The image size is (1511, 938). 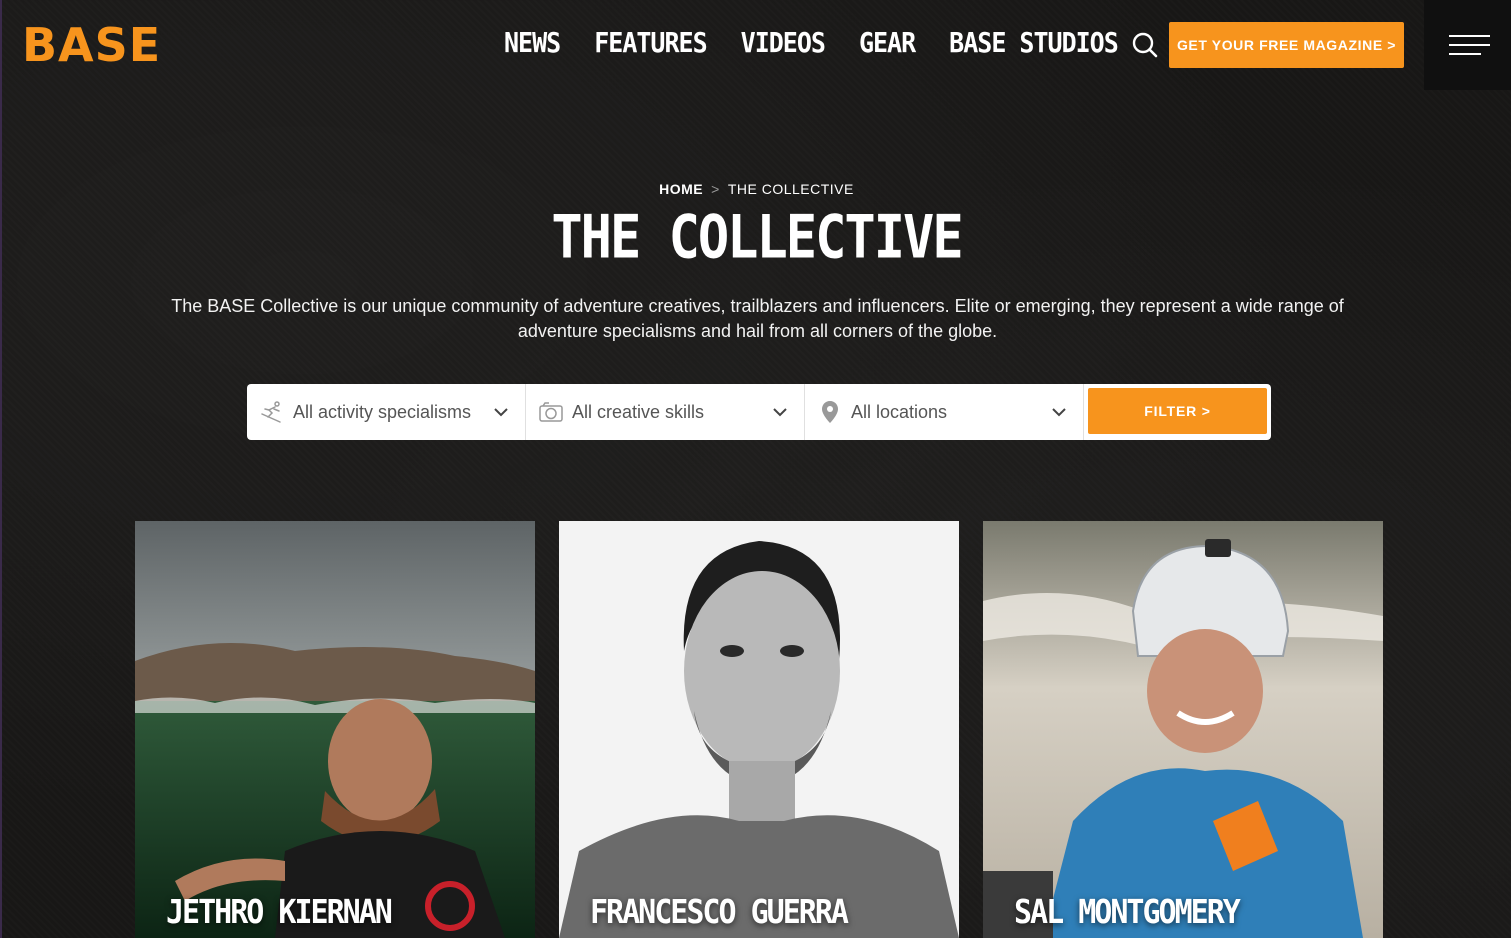 I want to click on member-card: JETHRO KIERNAN, so click(x=335, y=729).